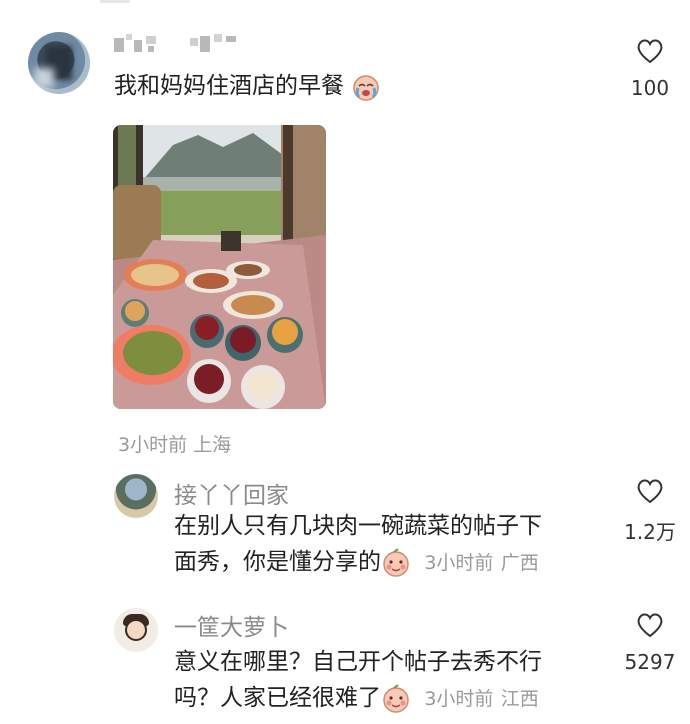 The height and width of the screenshot is (724, 690). What do you see at coordinates (650, 532) in the screenshot?
I see `reply-like-count: 1.2万` at bounding box center [650, 532].